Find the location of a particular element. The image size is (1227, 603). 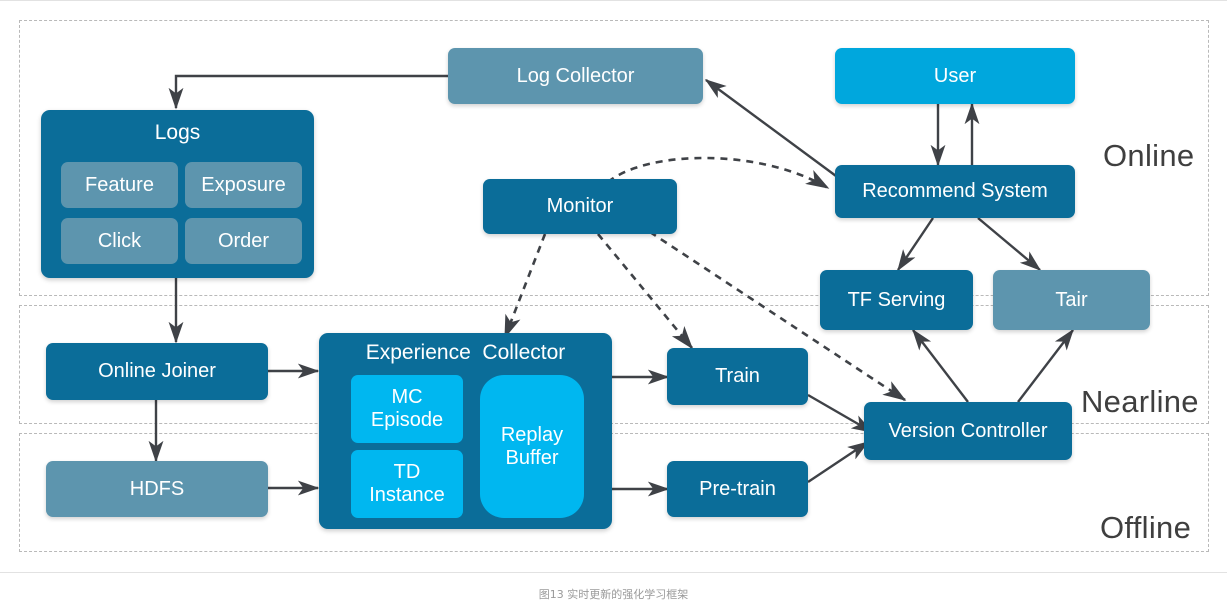

chip-click: Click is located at coordinates (119, 241).